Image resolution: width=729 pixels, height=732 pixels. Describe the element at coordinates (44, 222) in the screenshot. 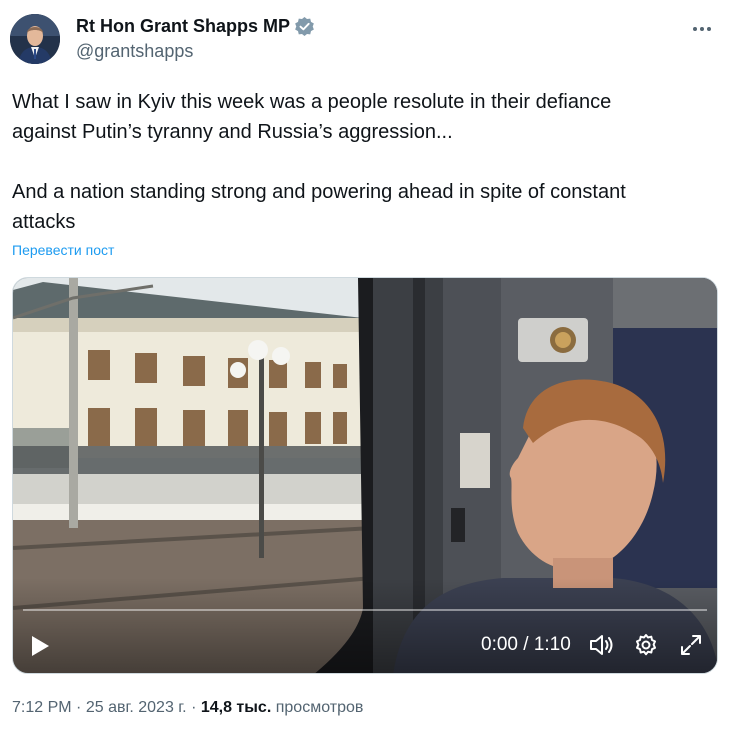

I see `tweet-text-span: attacks` at that location.